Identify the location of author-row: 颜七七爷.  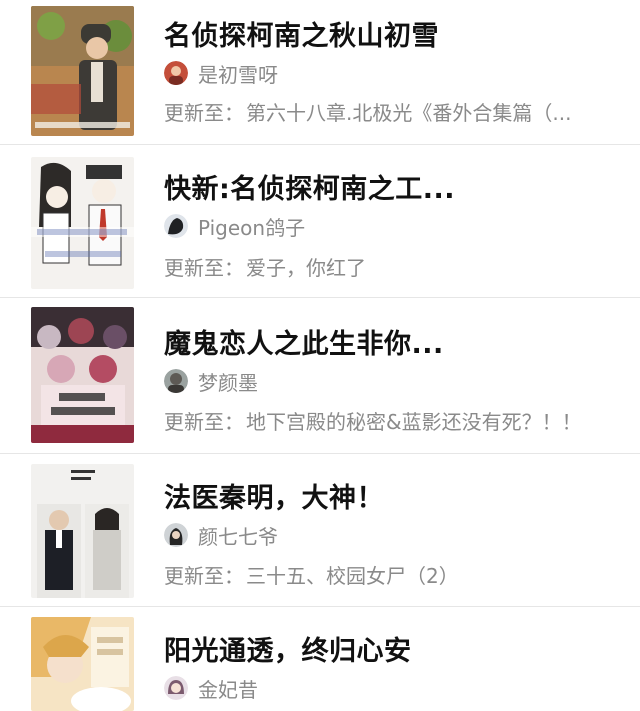
(390, 535).